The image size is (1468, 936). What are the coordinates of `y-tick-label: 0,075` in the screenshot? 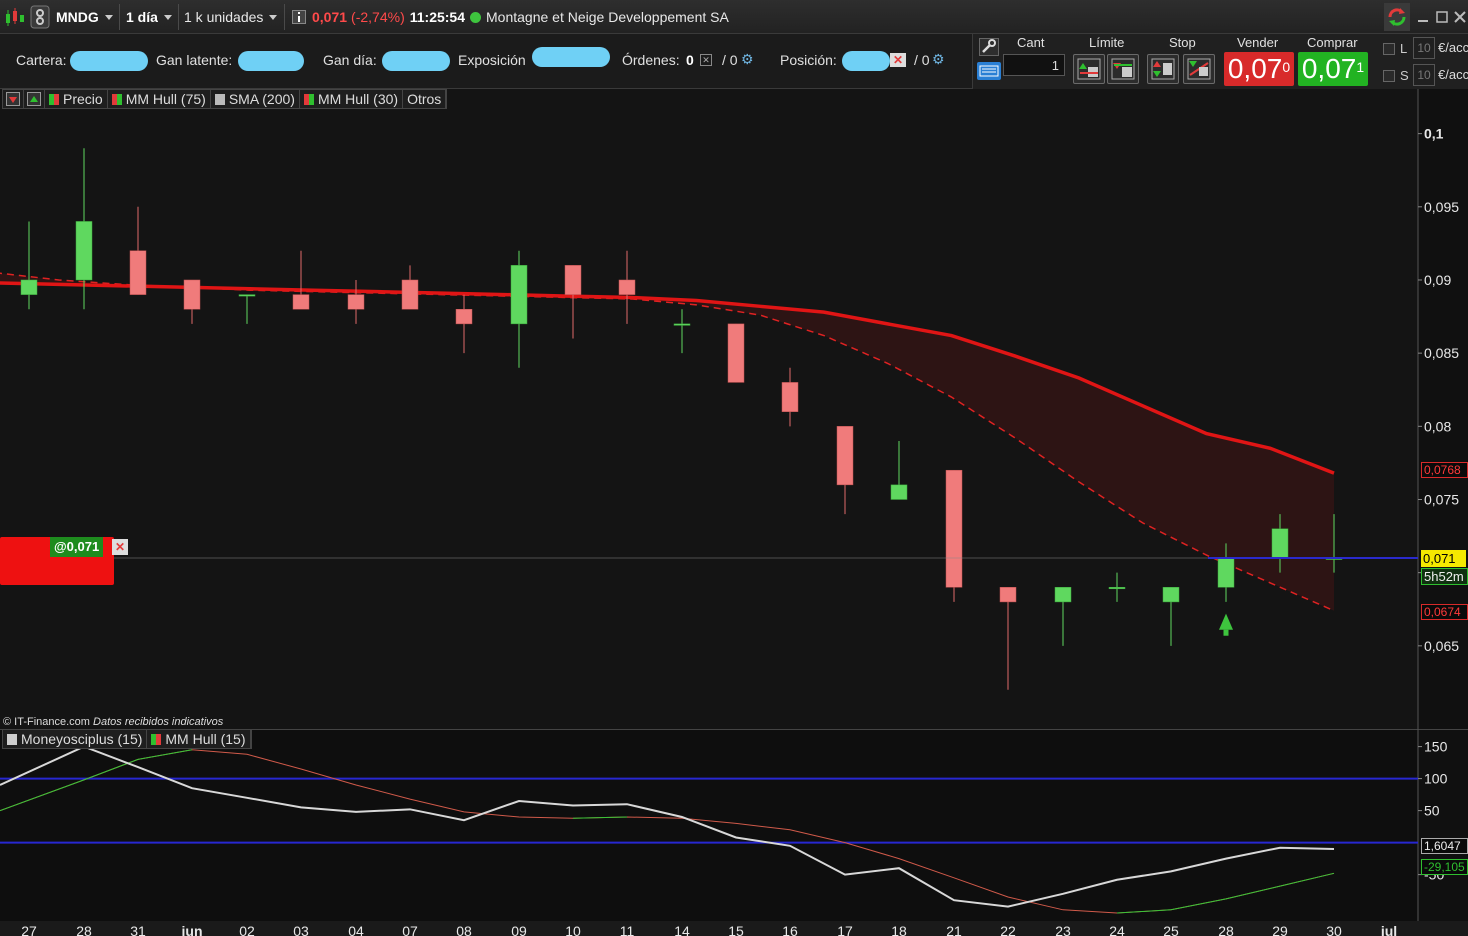 It's located at (1441, 499).